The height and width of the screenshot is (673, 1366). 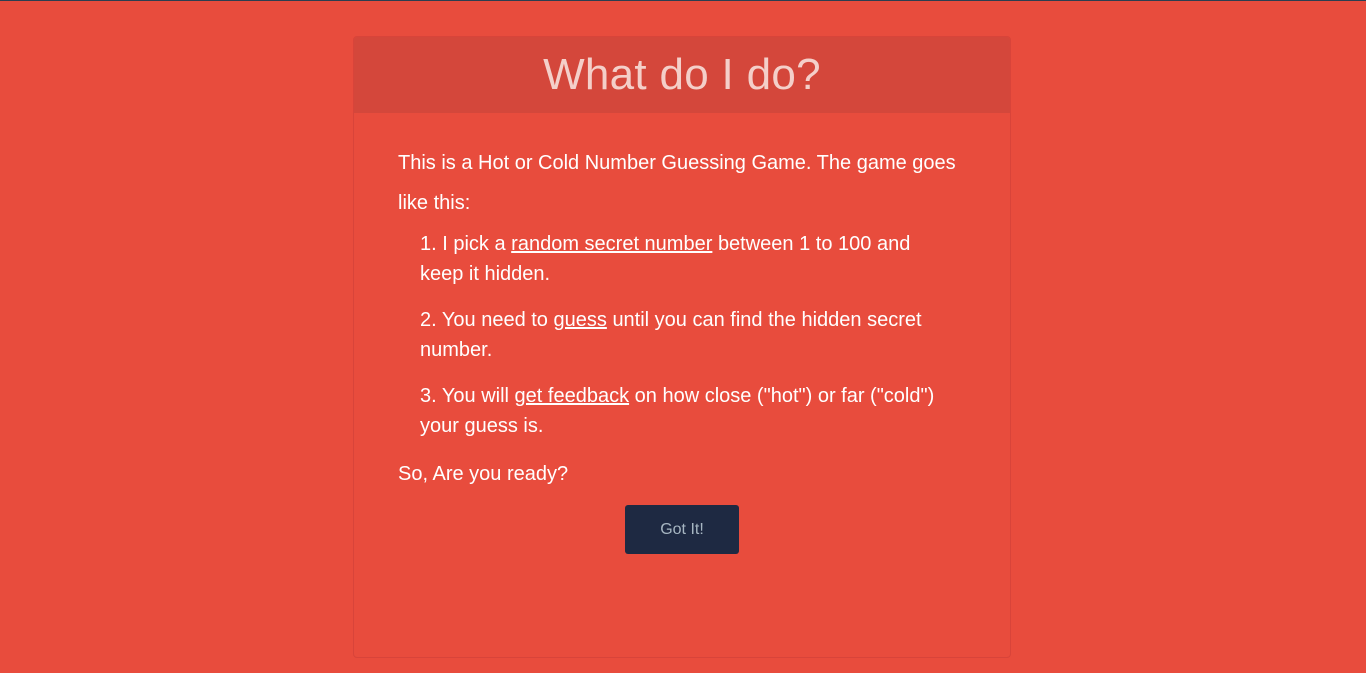 What do you see at coordinates (428, 396) in the screenshot?
I see `step-number: 3.` at bounding box center [428, 396].